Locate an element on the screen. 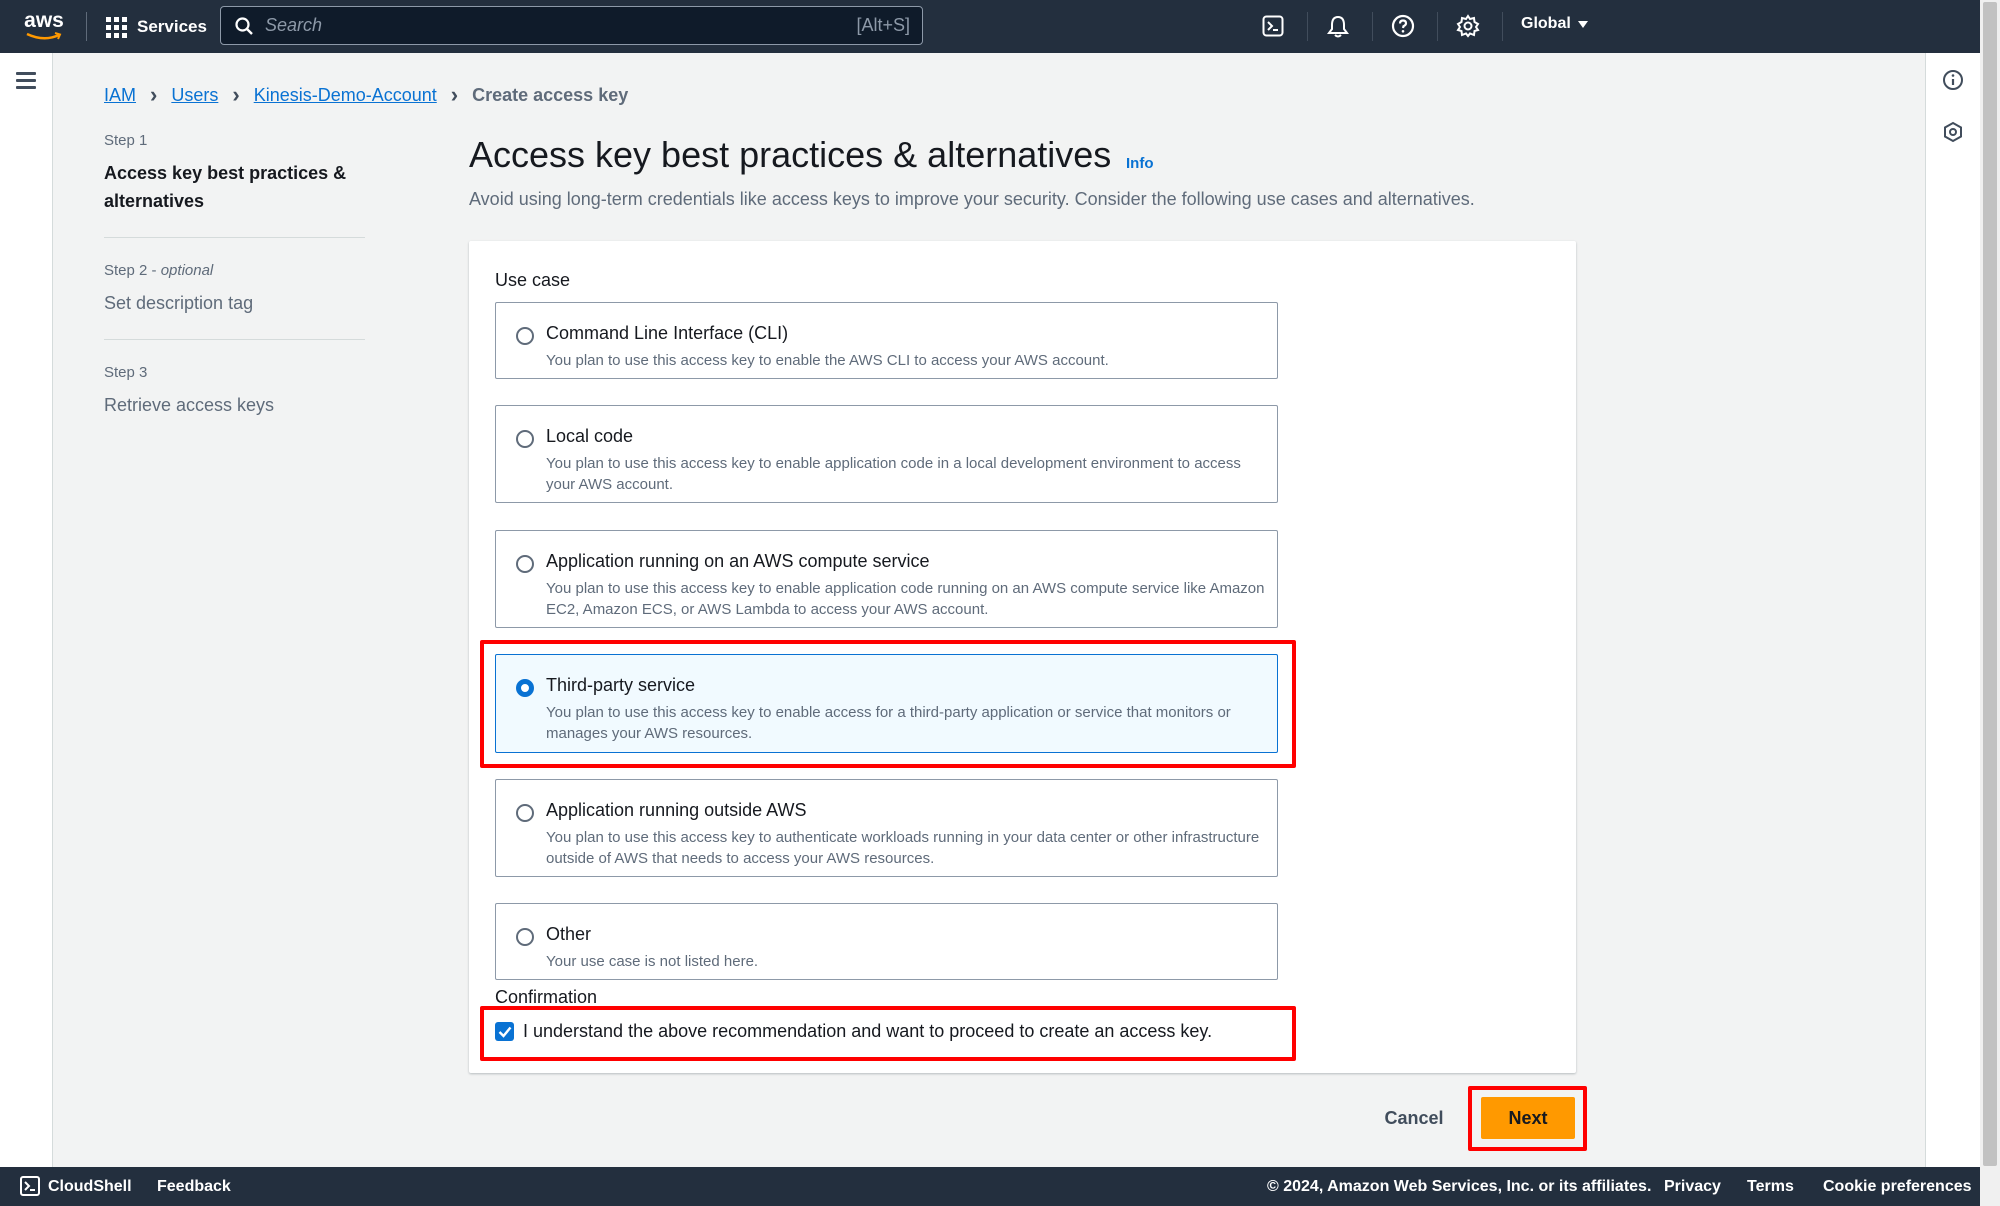  info-link: Info is located at coordinates (1140, 163).